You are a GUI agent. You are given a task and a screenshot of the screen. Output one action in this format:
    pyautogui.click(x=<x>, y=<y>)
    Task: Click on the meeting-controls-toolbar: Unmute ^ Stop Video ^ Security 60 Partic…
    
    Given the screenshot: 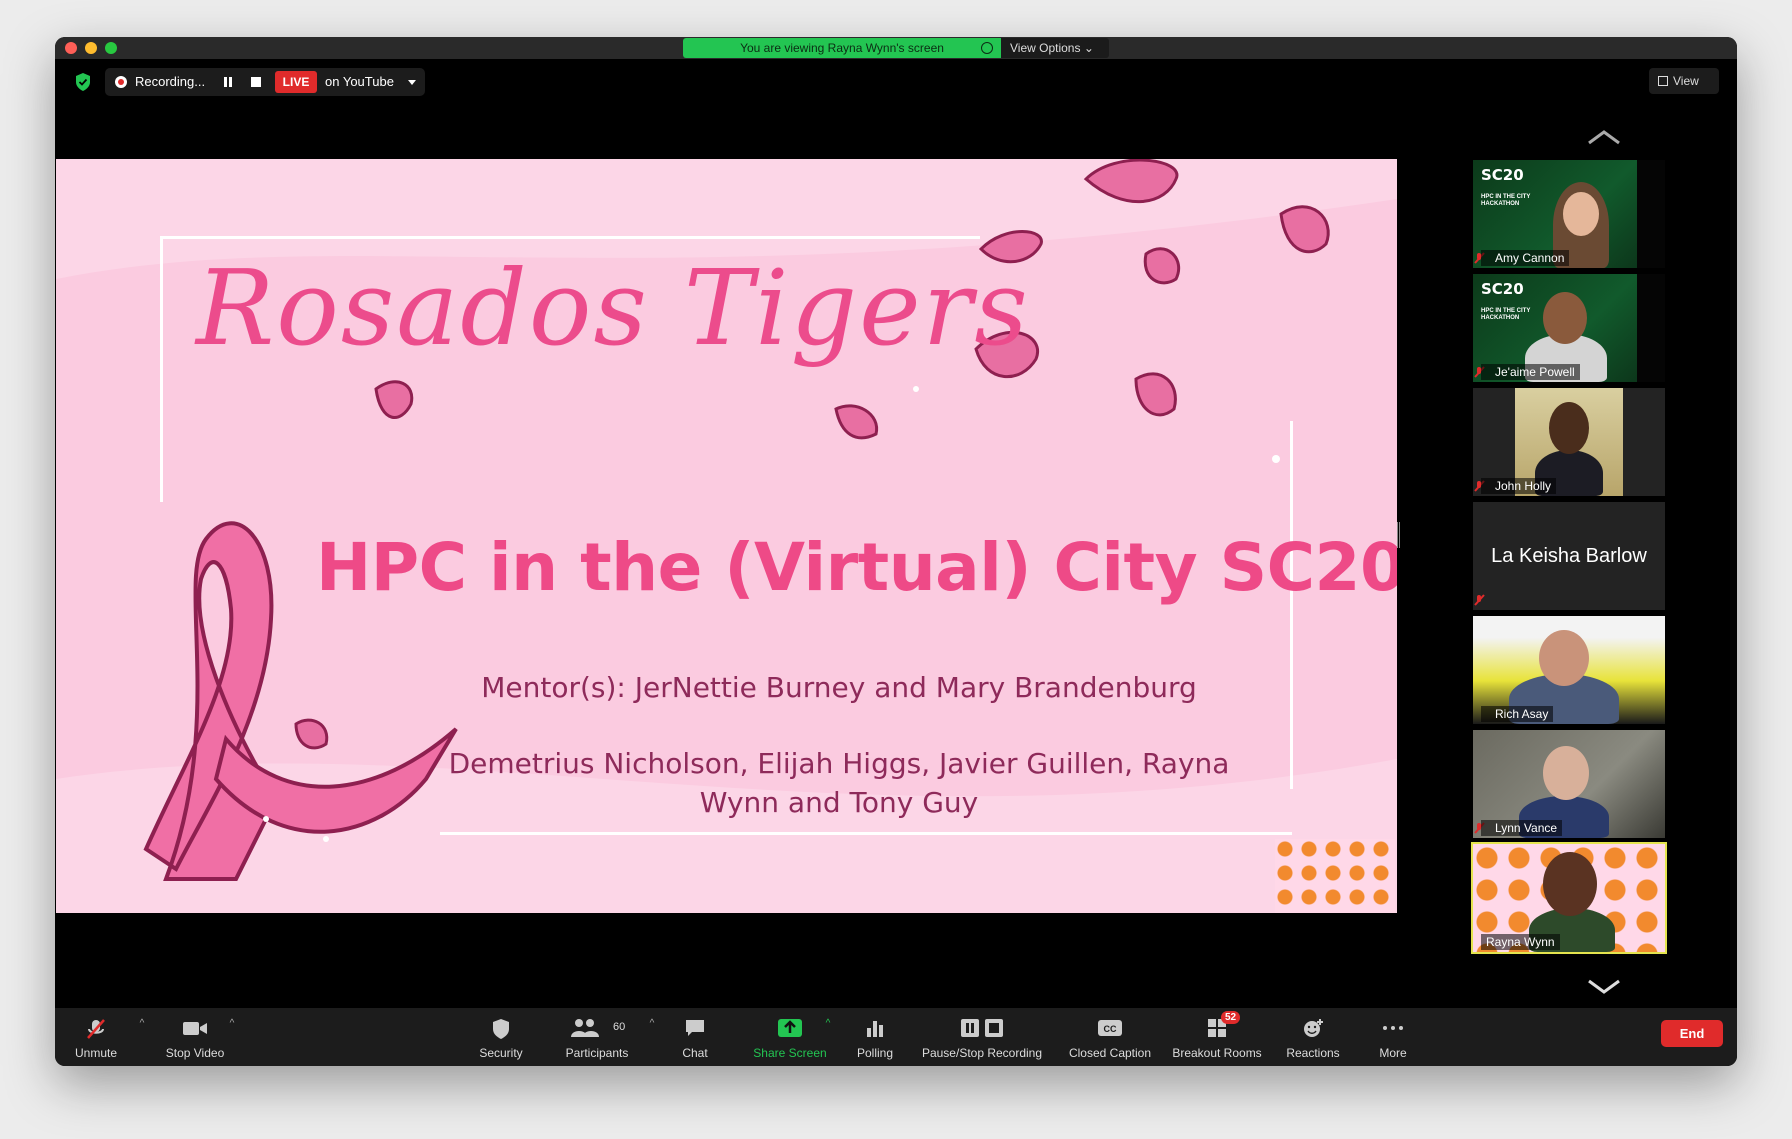 What is the action you would take?
    pyautogui.click(x=896, y=1037)
    